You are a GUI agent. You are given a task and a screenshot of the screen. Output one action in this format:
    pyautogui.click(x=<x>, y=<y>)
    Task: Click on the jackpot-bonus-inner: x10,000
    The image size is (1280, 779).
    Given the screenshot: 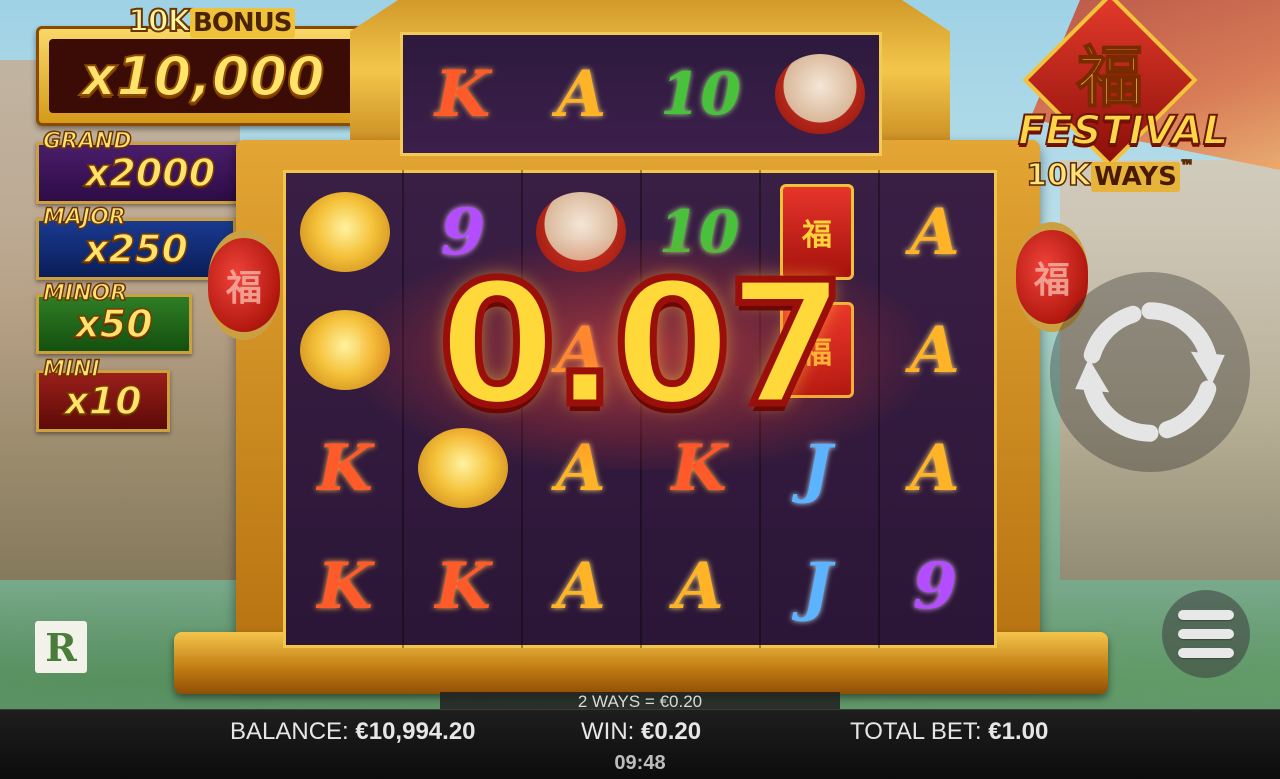 What is the action you would take?
    pyautogui.click(x=203, y=76)
    